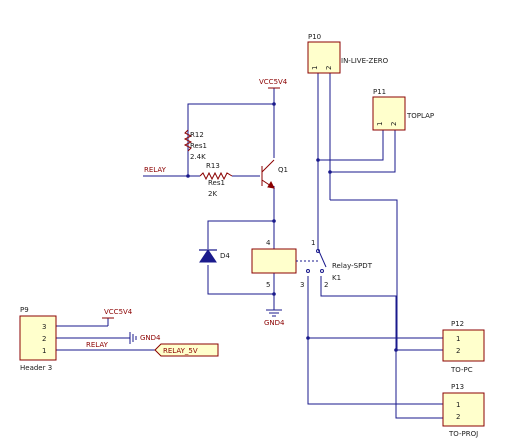 The width and height of the screenshot is (508, 446). What do you see at coordinates (458, 339) in the screenshot?
I see `p12-pin-1: 1` at bounding box center [458, 339].